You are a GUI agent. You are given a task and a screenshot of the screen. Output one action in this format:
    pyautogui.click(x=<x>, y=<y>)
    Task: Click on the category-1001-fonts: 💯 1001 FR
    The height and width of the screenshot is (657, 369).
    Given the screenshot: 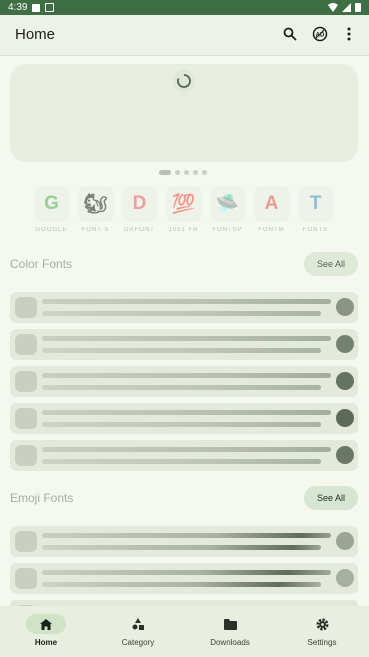 What is the action you would take?
    pyautogui.click(x=183, y=209)
    